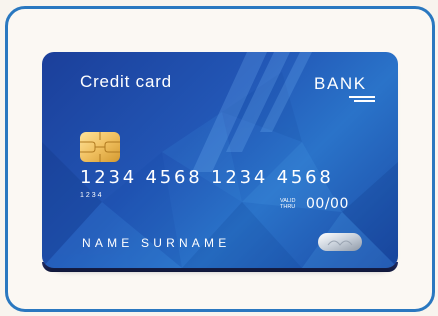  Describe the element at coordinates (92, 195) in the screenshot. I see `card-number-small: 1234` at that location.